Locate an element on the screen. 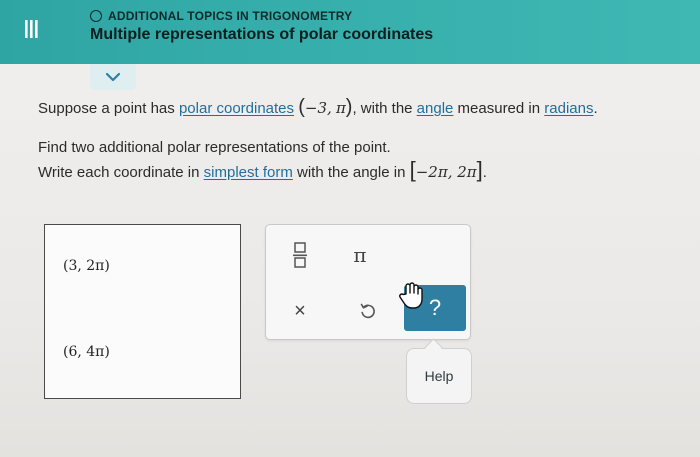 Image resolution: width=700 pixels, height=457 pixels. answer-1: (3, 2π) is located at coordinates (86, 266).